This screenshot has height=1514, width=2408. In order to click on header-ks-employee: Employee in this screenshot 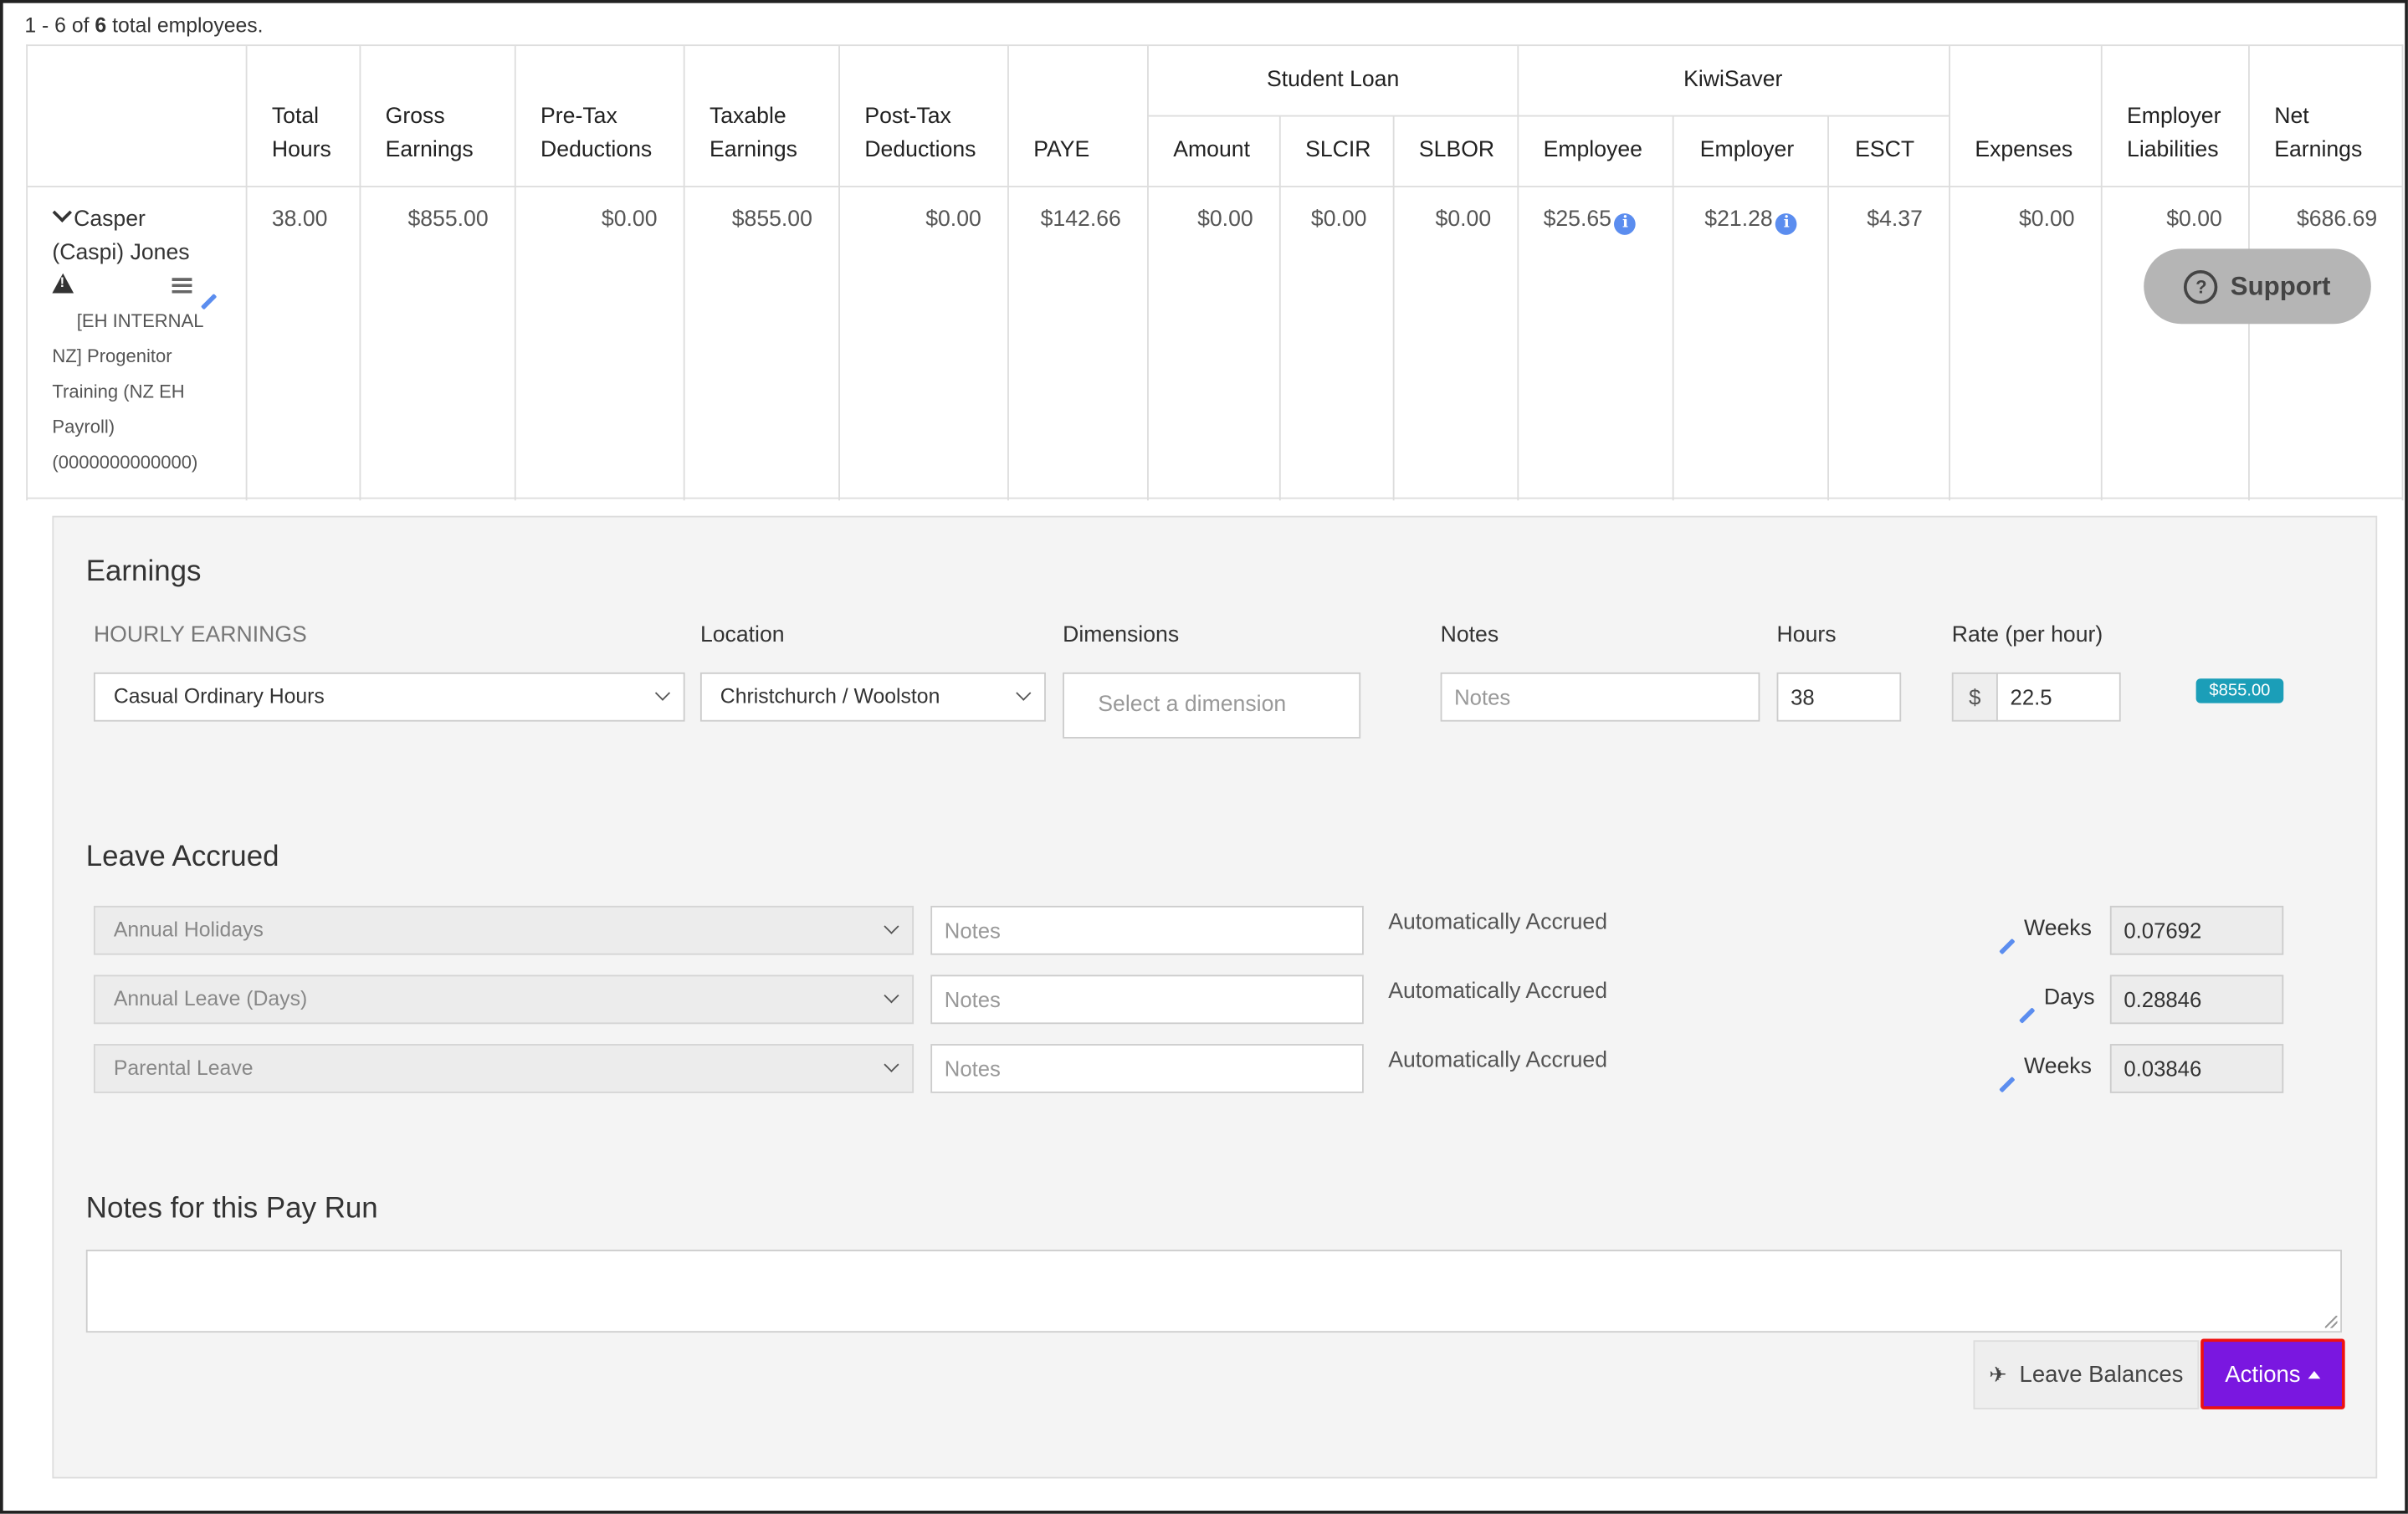, I will do `click(1592, 150)`.